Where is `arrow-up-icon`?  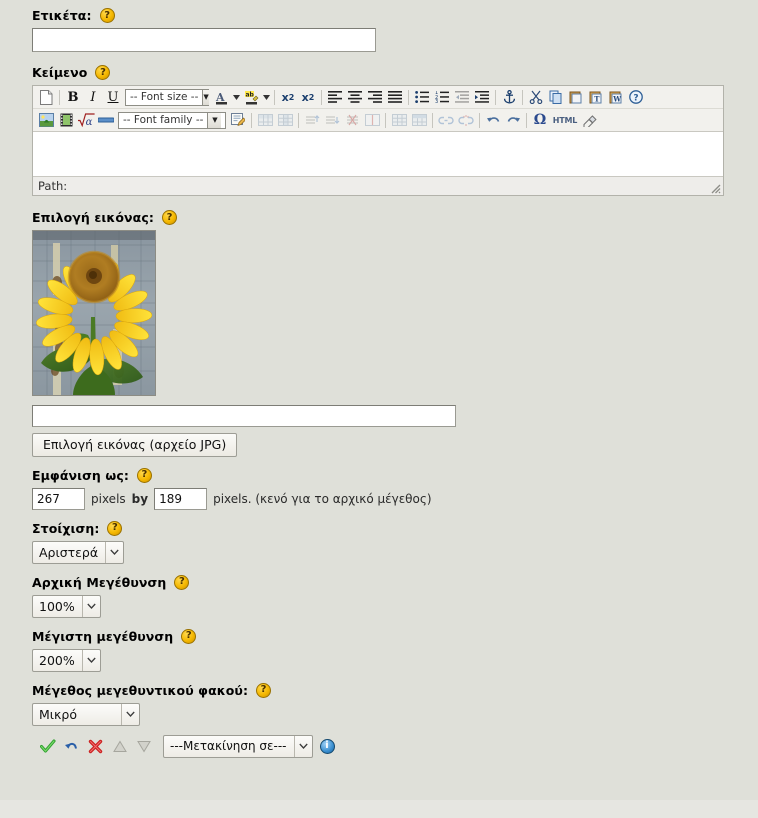 arrow-up-icon is located at coordinates (119, 746).